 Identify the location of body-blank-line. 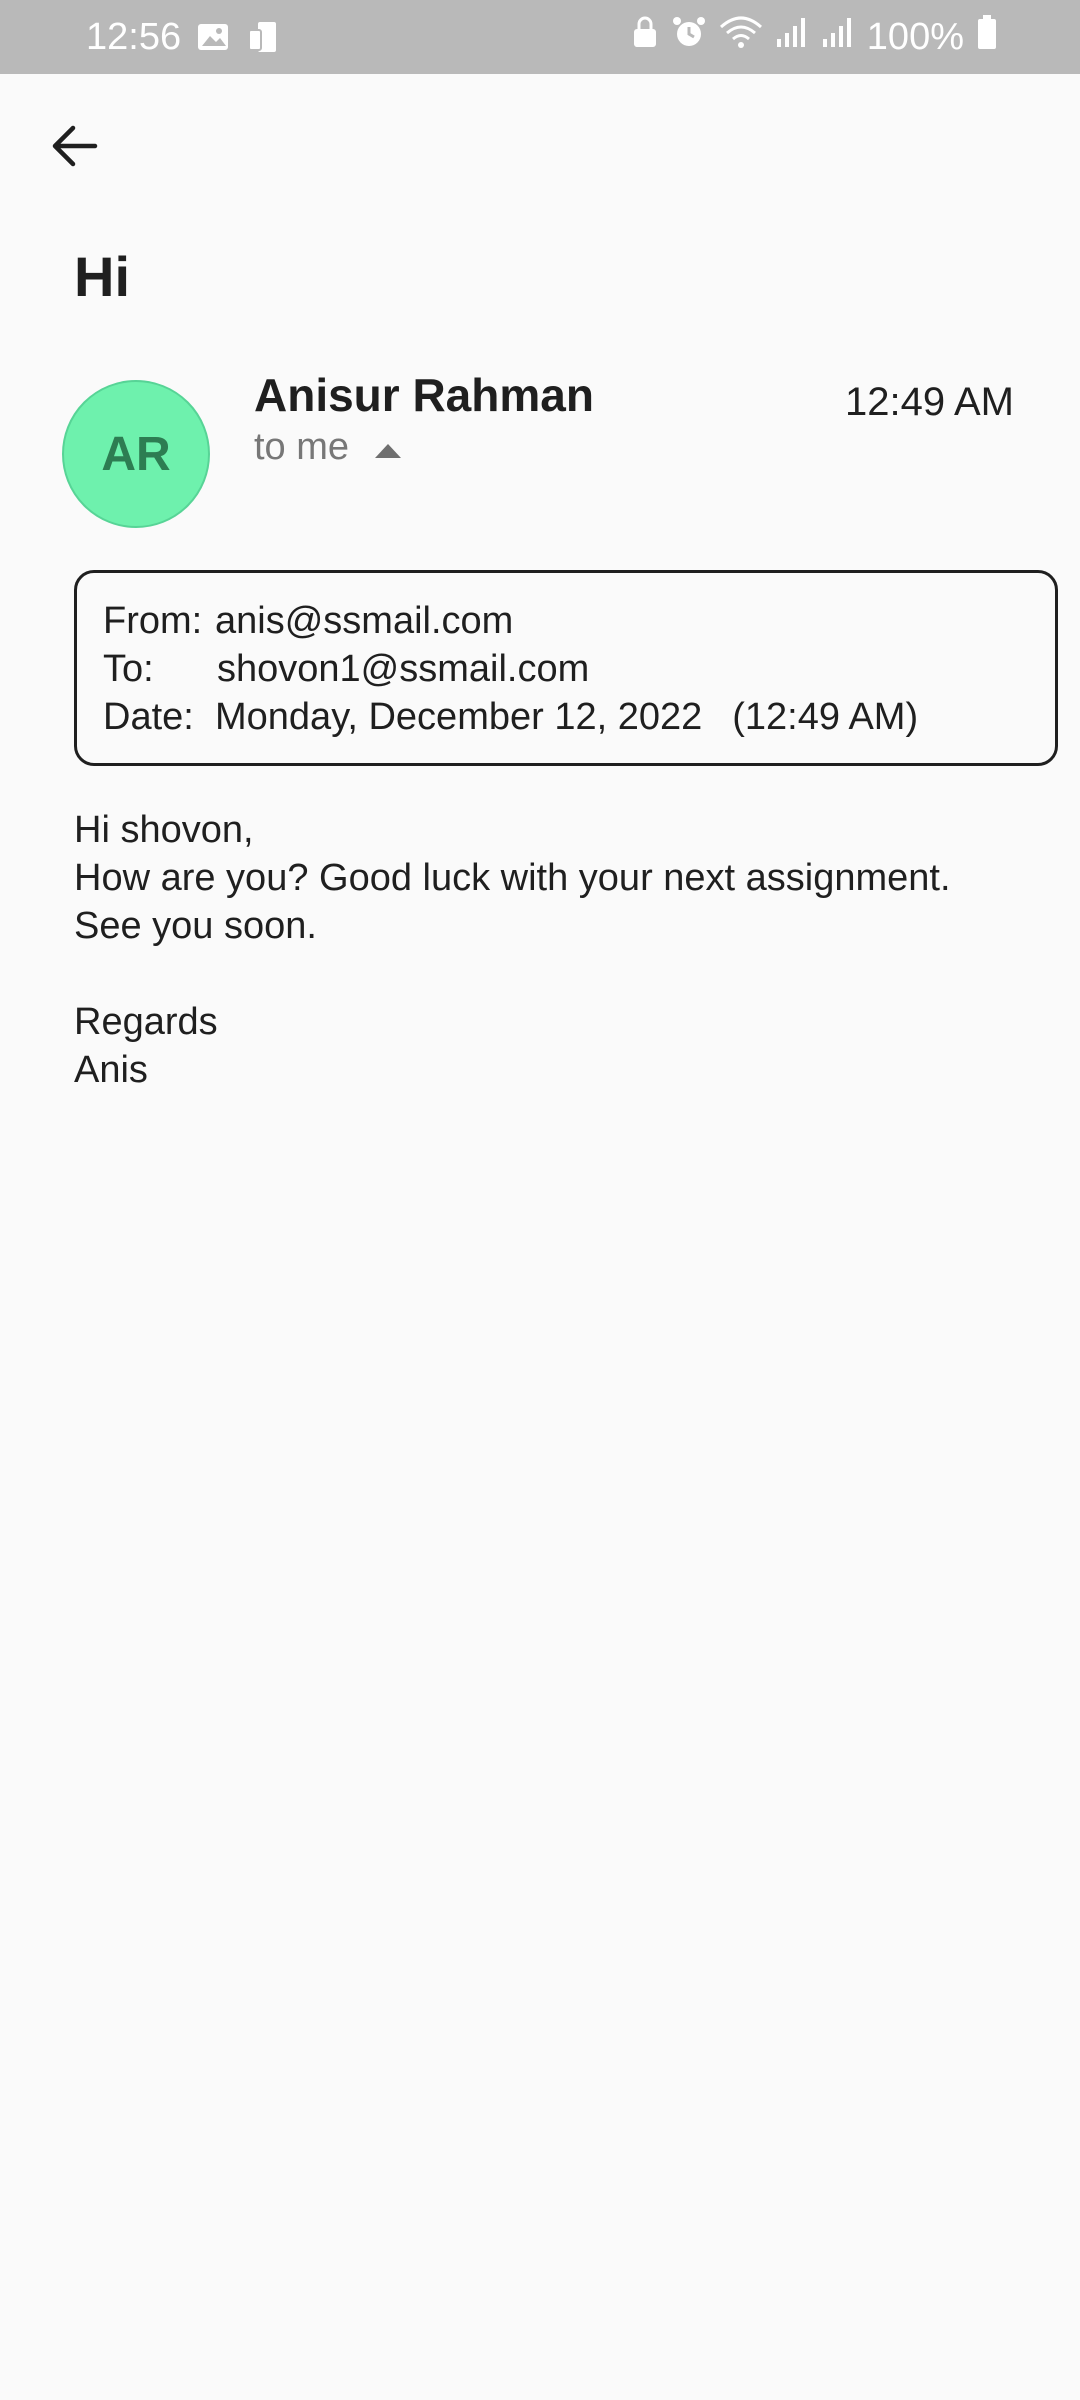
(554, 974).